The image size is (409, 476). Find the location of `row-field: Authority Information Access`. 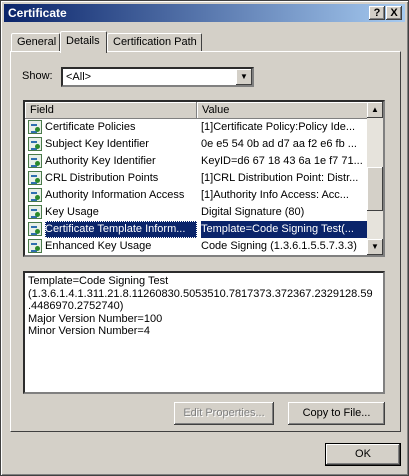

row-field: Authority Information Access is located at coordinates (115, 195).